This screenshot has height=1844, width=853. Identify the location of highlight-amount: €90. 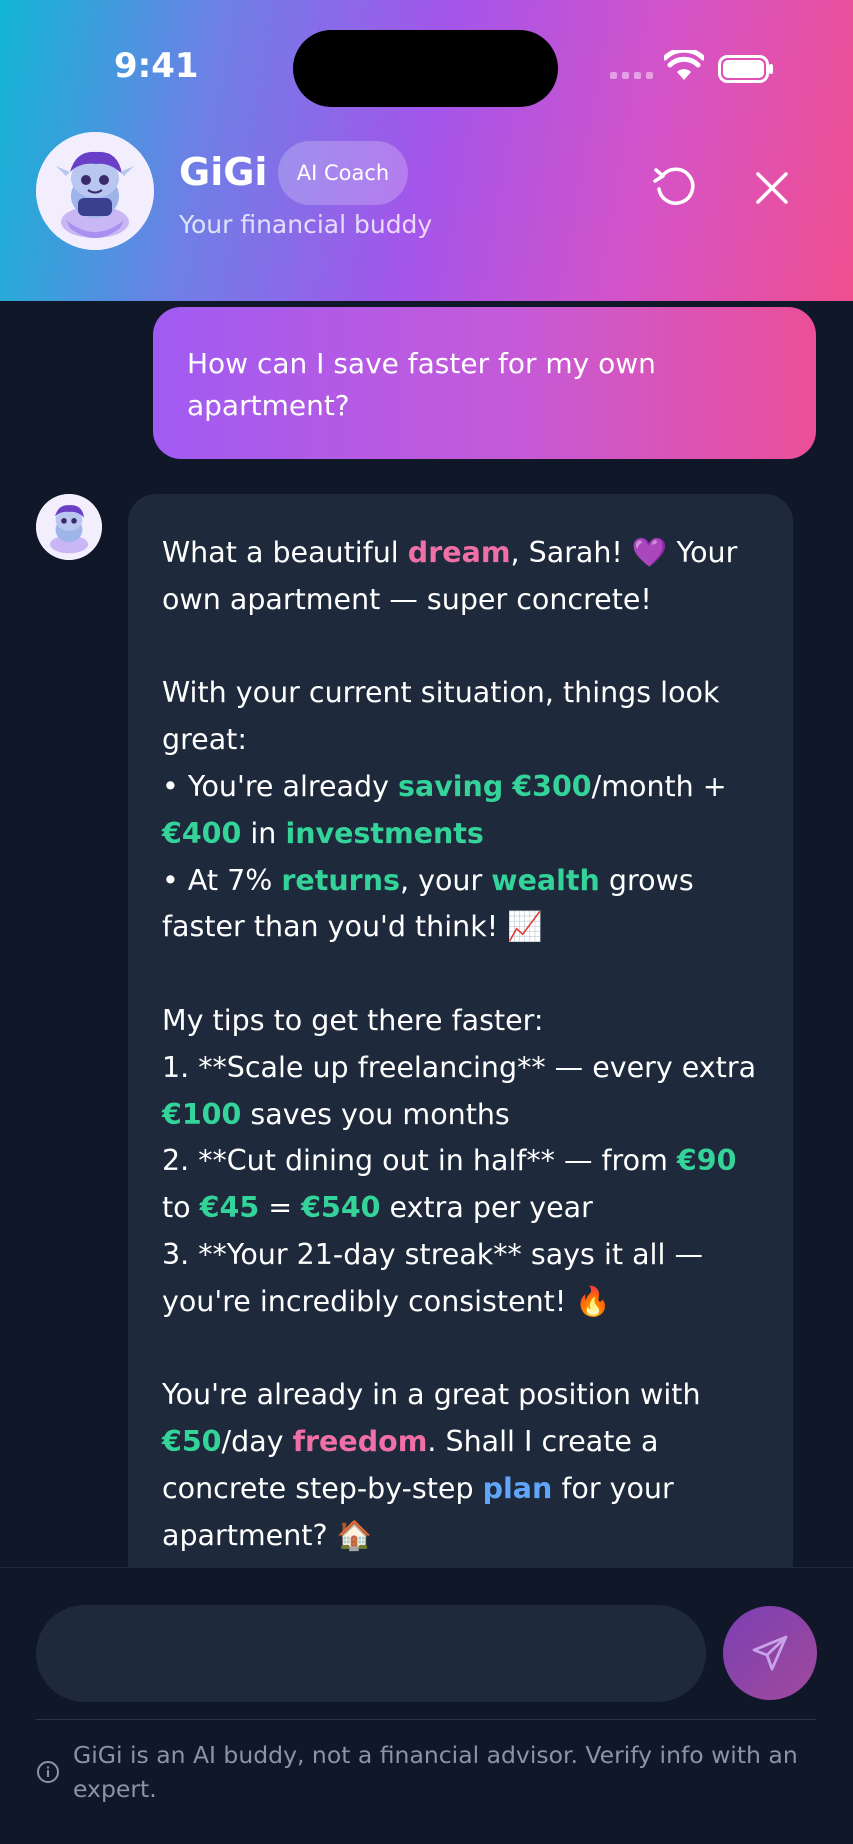
(706, 1161).